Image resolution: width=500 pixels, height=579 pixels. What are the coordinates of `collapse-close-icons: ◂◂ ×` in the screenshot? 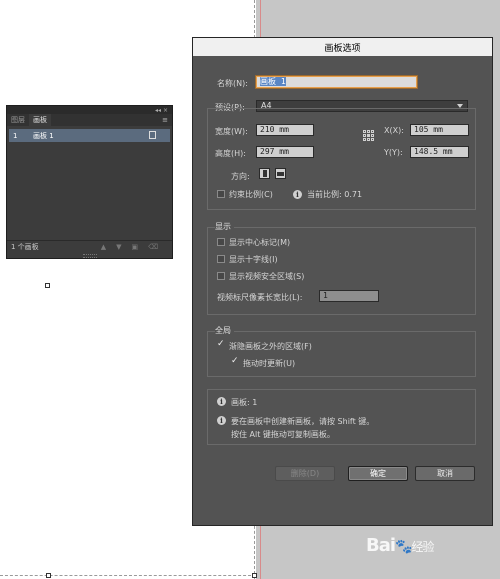 It's located at (161, 110).